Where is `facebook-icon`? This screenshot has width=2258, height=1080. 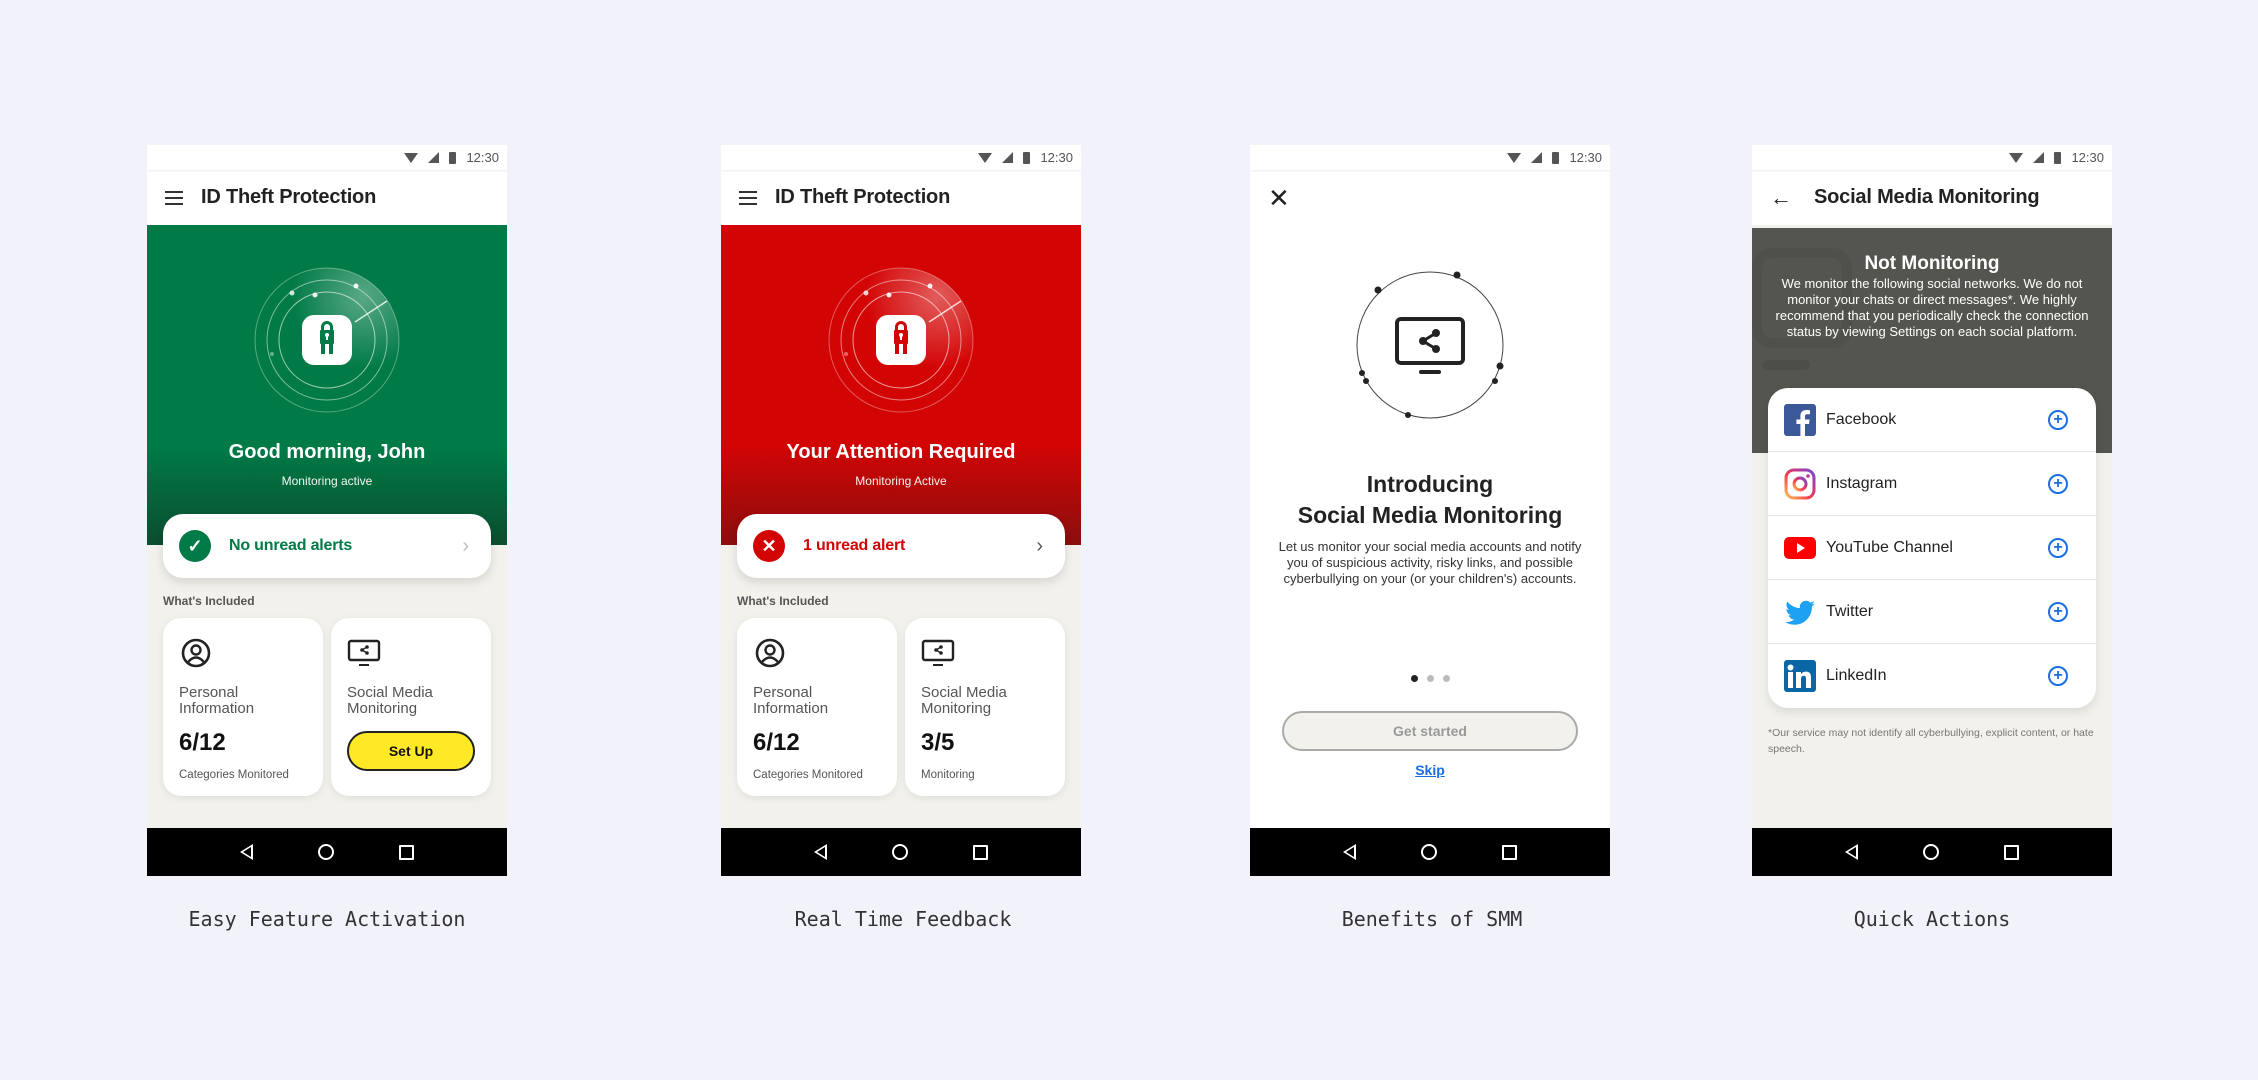
facebook-icon is located at coordinates (1800, 419).